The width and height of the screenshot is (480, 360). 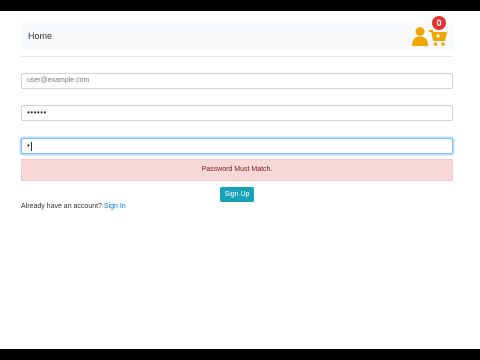 I want to click on navbar: Home, so click(x=237, y=36).